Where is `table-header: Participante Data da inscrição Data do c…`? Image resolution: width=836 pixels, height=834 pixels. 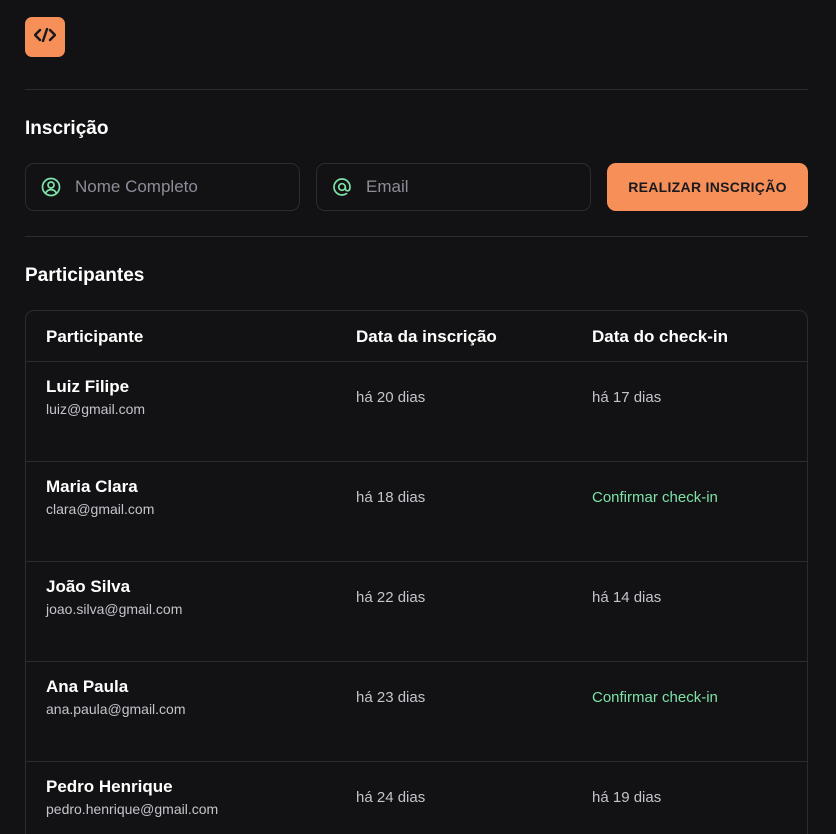
table-header: Participante Data da inscrição Data do c… is located at coordinates (416, 336).